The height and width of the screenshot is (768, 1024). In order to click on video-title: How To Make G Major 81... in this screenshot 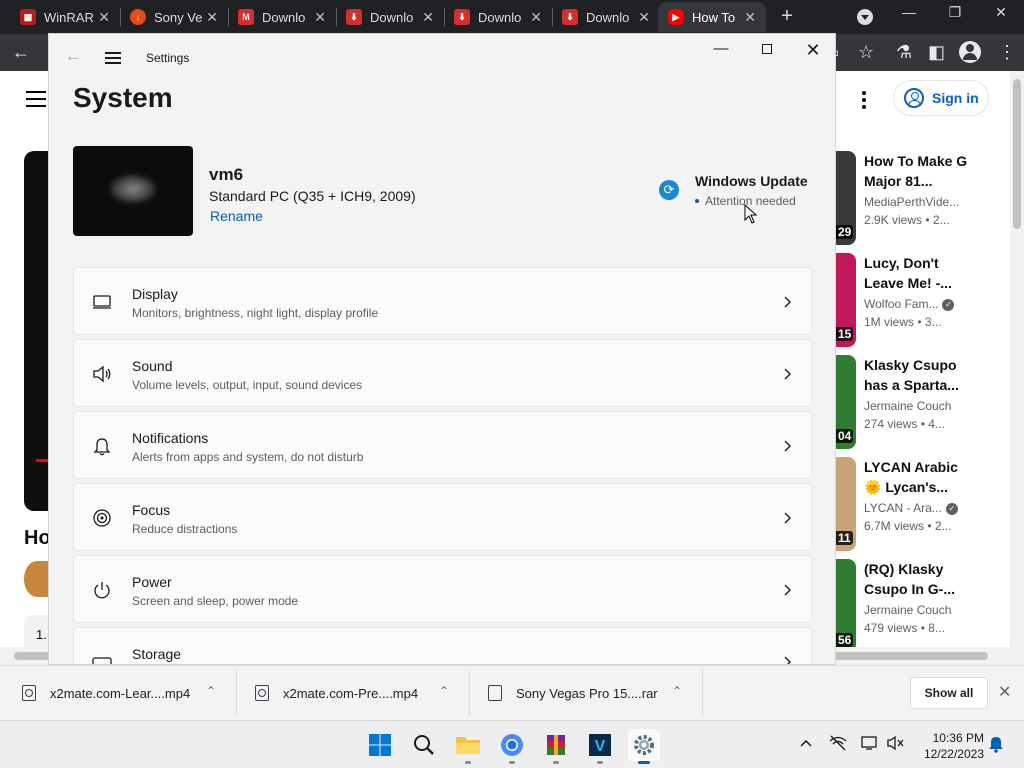, I will do `click(916, 171)`.